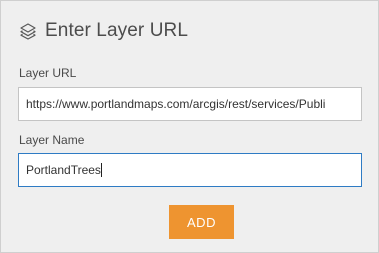 The width and height of the screenshot is (379, 253). I want to click on layer-name-value: PortlandTrees, so click(63, 170).